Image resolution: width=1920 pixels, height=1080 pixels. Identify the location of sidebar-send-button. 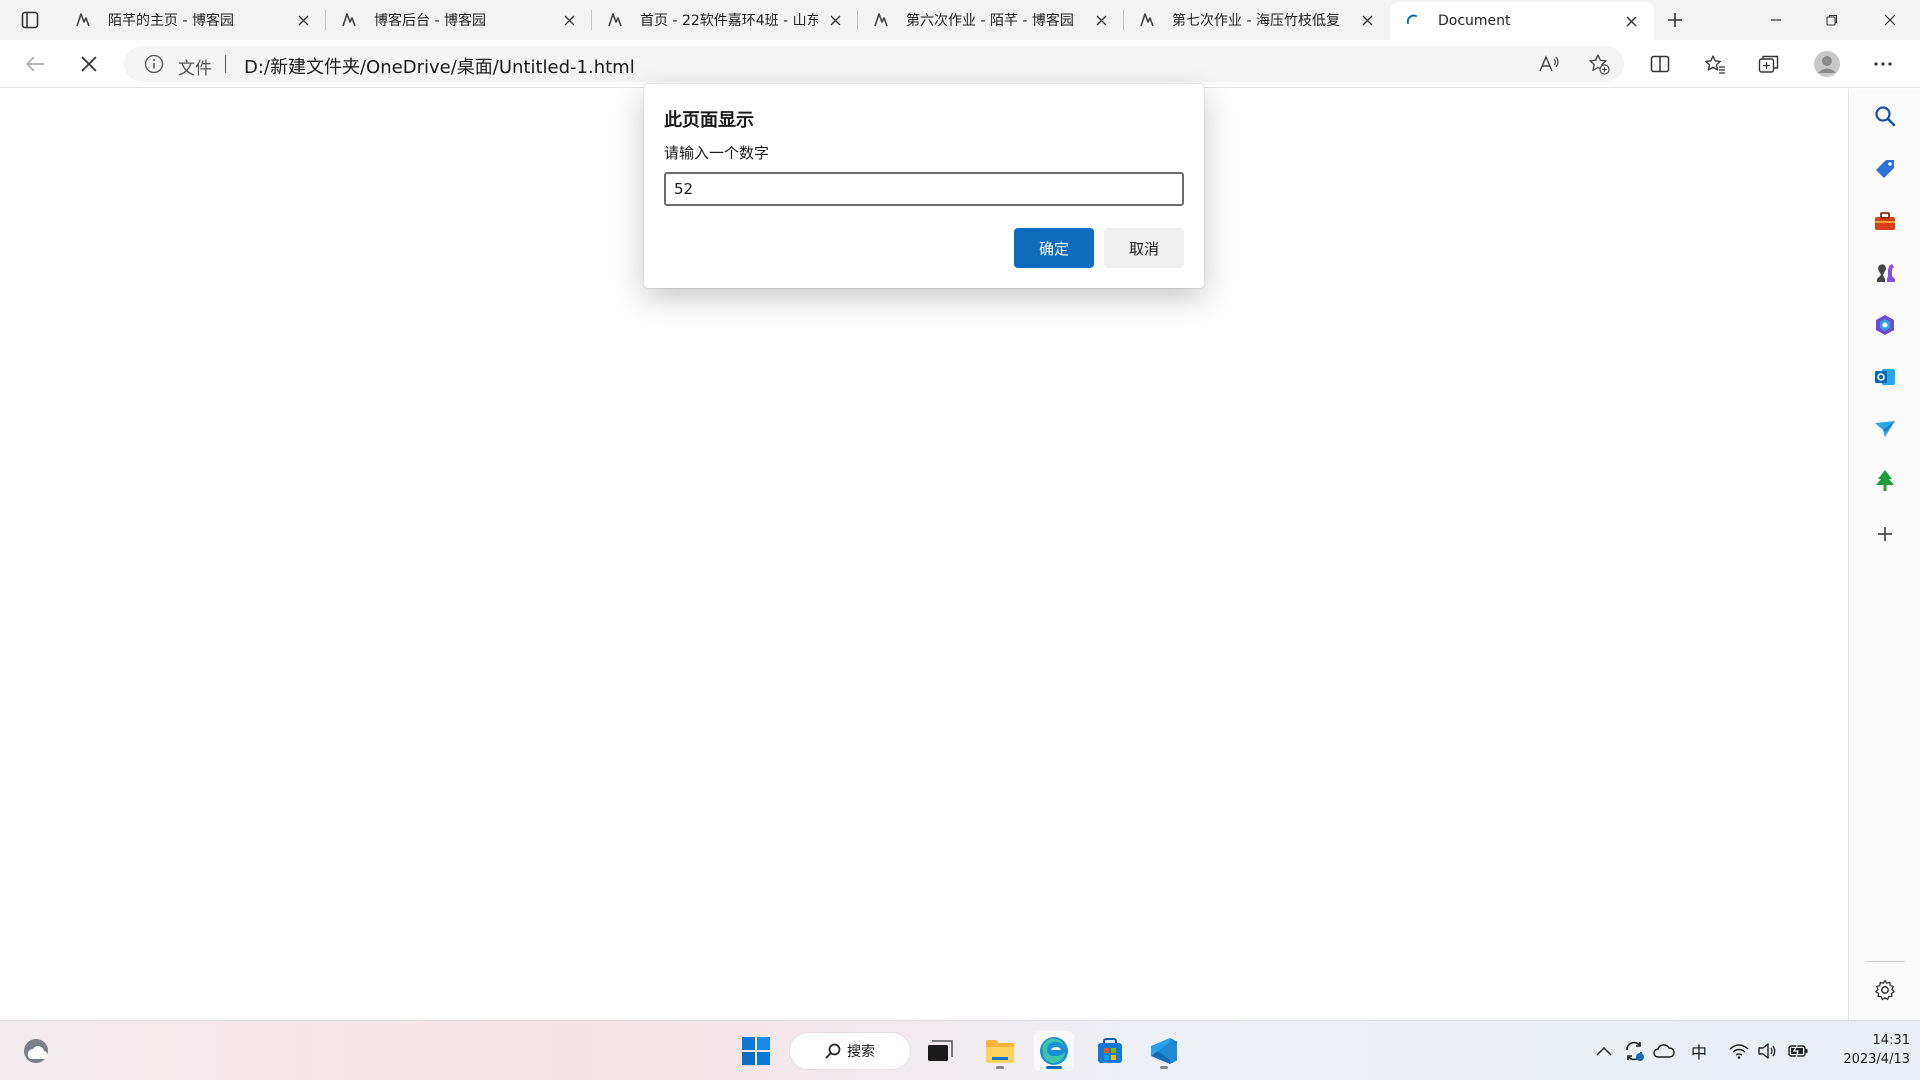
(1885, 429).